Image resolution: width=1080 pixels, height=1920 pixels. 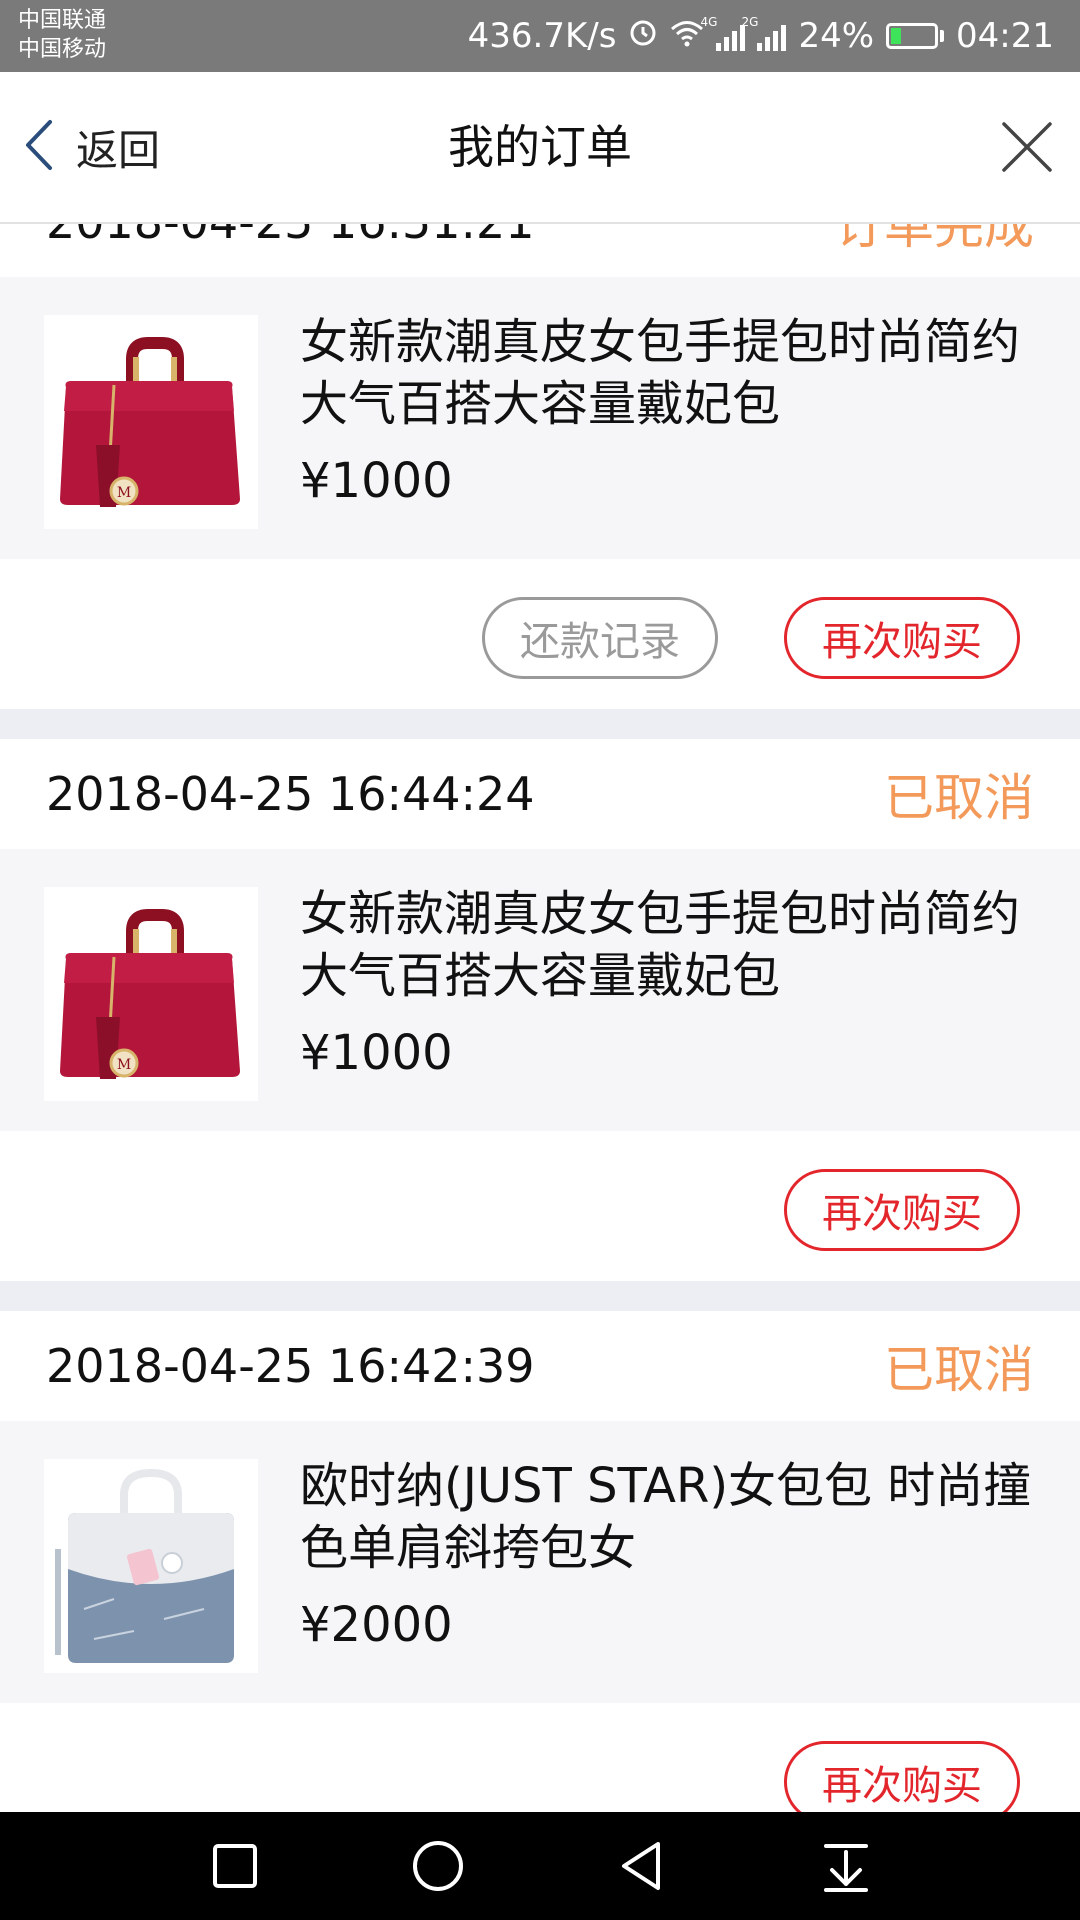 What do you see at coordinates (62, 20) in the screenshot?
I see `carrier-1: 中国联通` at bounding box center [62, 20].